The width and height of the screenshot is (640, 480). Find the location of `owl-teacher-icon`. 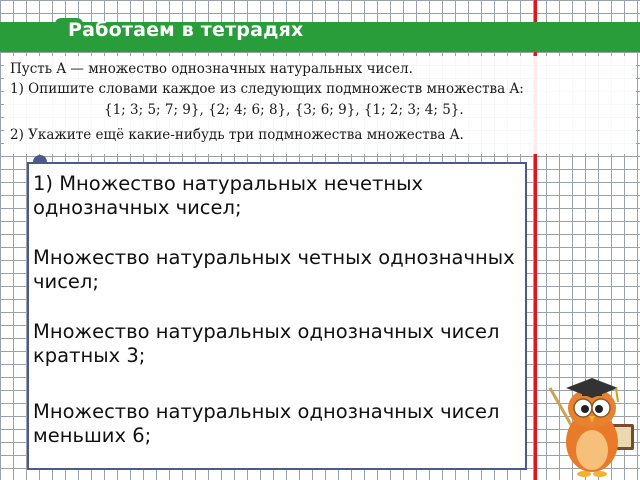

owl-teacher-icon is located at coordinates (591, 427).